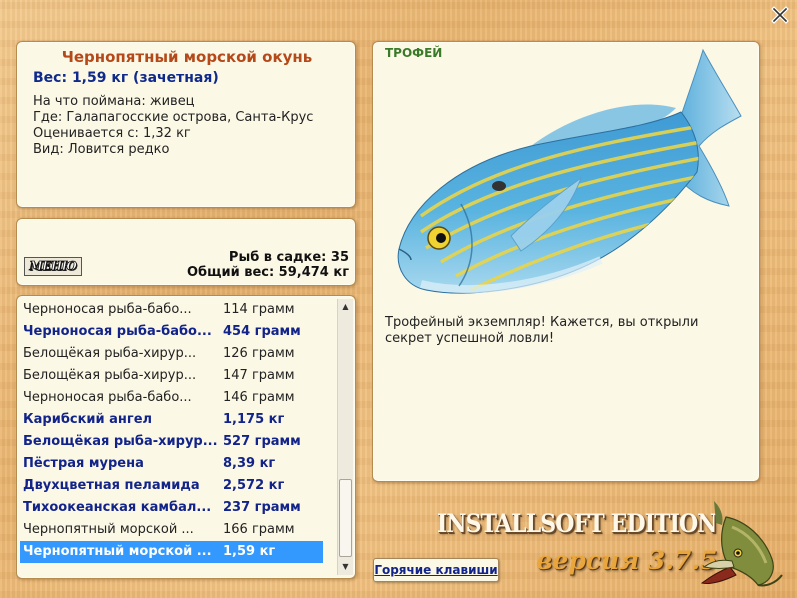 The width and height of the screenshot is (797, 598). What do you see at coordinates (259, 353) in the screenshot?
I see `list-item-weight: 126 грамм` at bounding box center [259, 353].